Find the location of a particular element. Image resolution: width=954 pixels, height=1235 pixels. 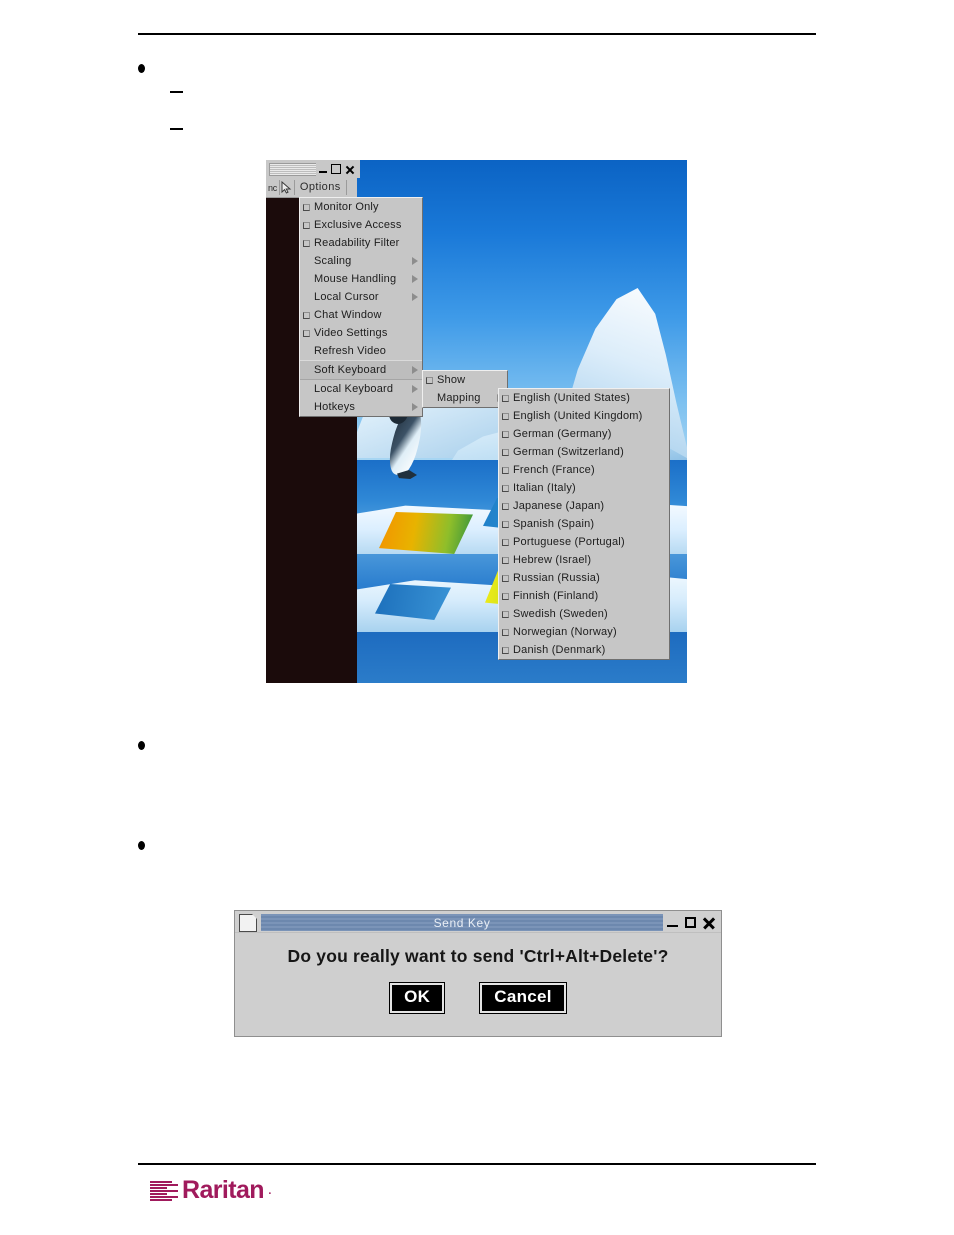

options-menu-item-0: Monitor Only is located at coordinates (361, 207).